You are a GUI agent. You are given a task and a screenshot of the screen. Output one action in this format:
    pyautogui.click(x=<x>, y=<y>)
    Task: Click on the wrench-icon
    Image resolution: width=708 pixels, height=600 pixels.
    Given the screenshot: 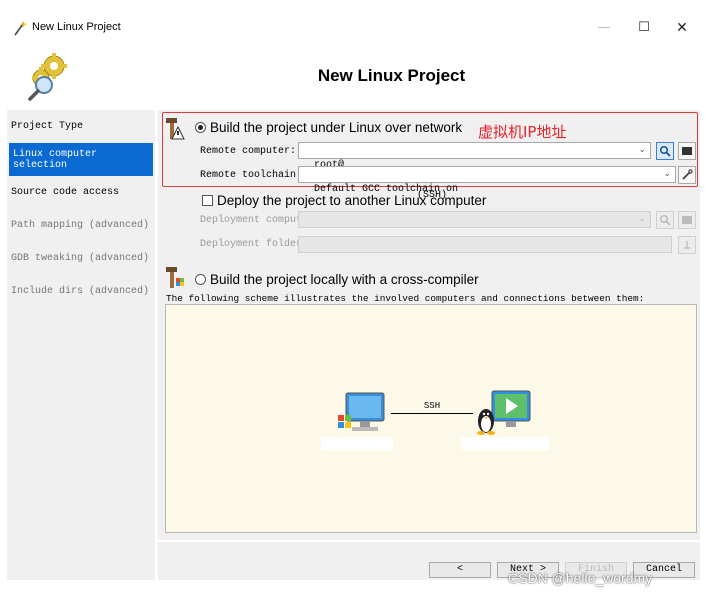 What is the action you would take?
    pyautogui.click(x=687, y=174)
    